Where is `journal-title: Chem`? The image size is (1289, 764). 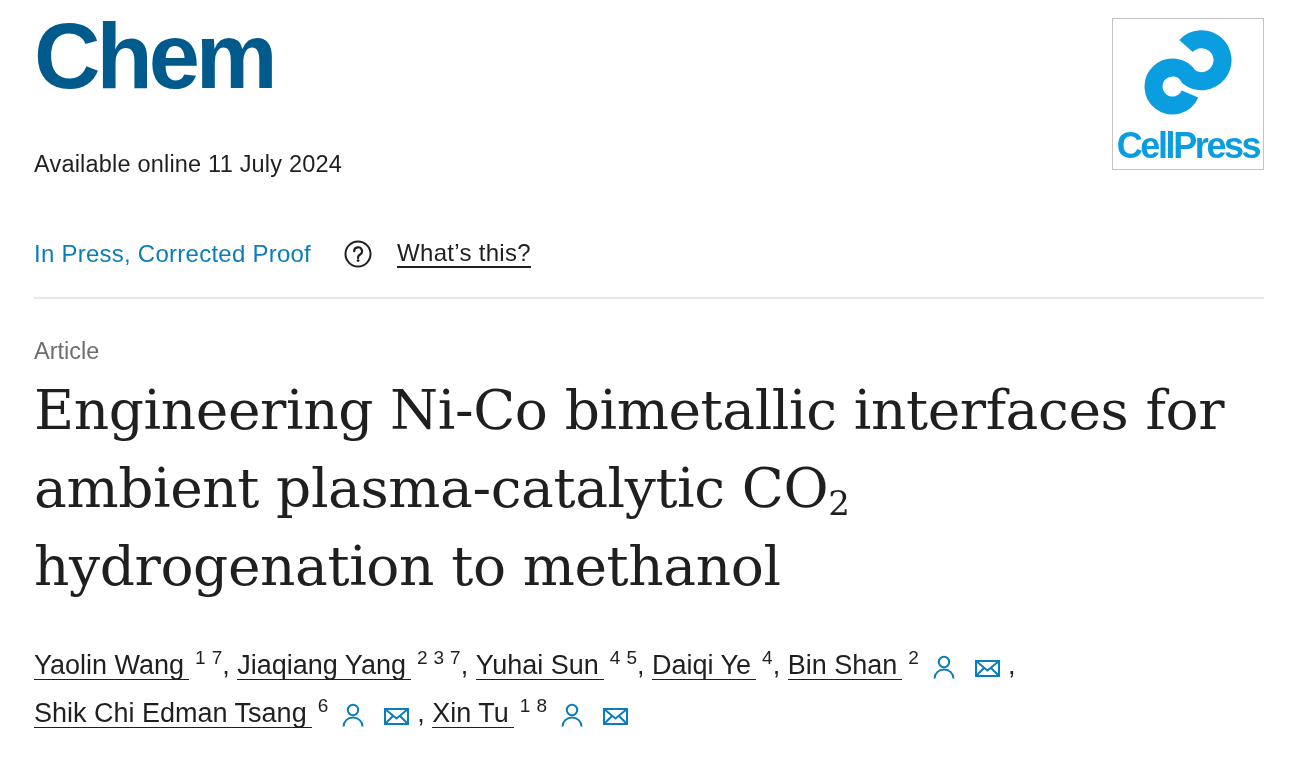 journal-title: Chem is located at coordinates (154, 56).